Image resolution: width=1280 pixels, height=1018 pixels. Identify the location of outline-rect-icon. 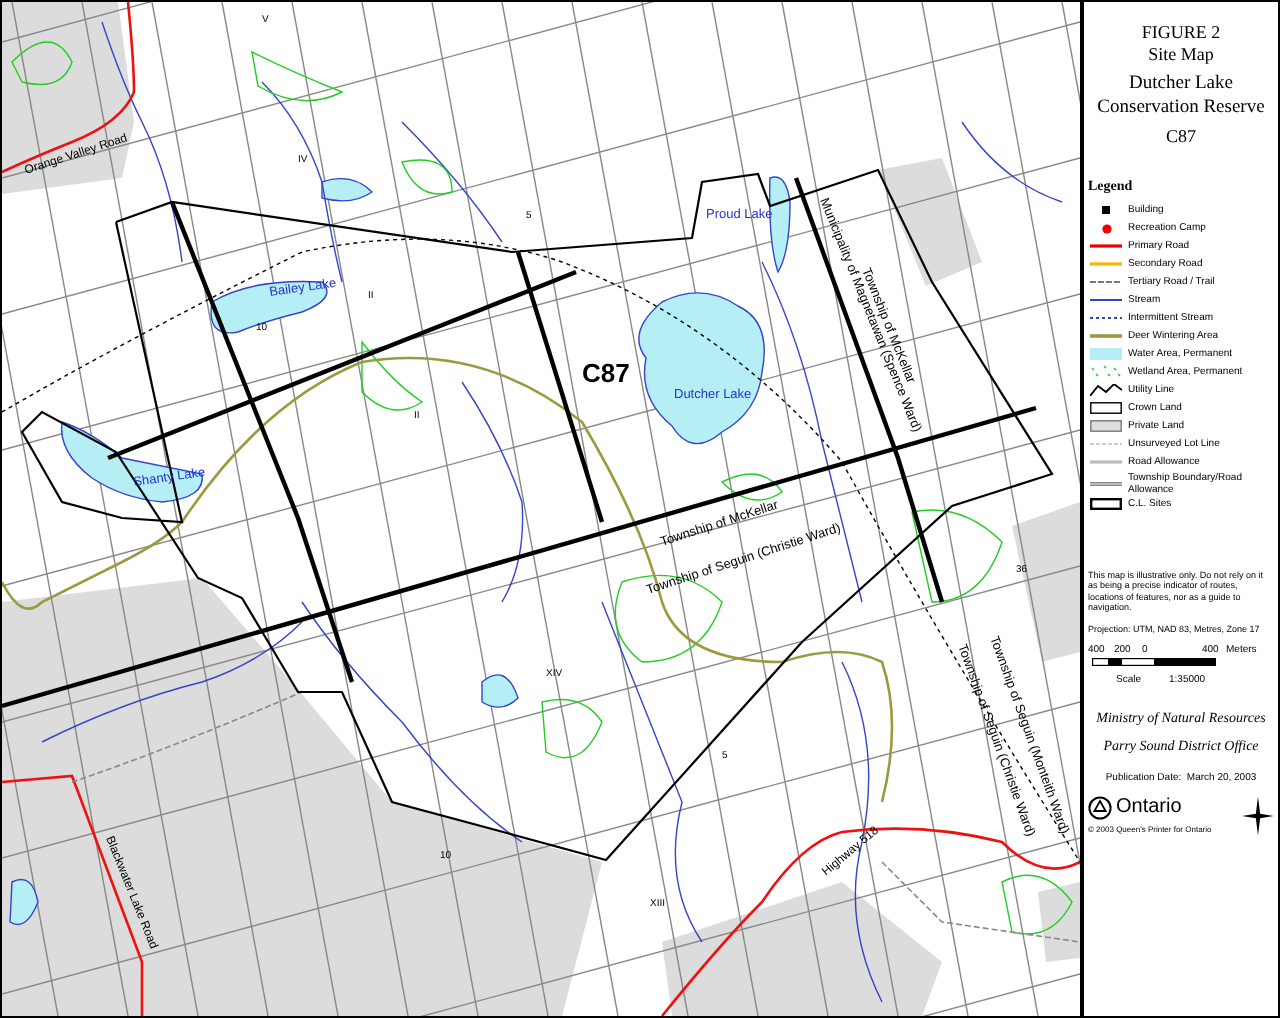
(1106, 504).